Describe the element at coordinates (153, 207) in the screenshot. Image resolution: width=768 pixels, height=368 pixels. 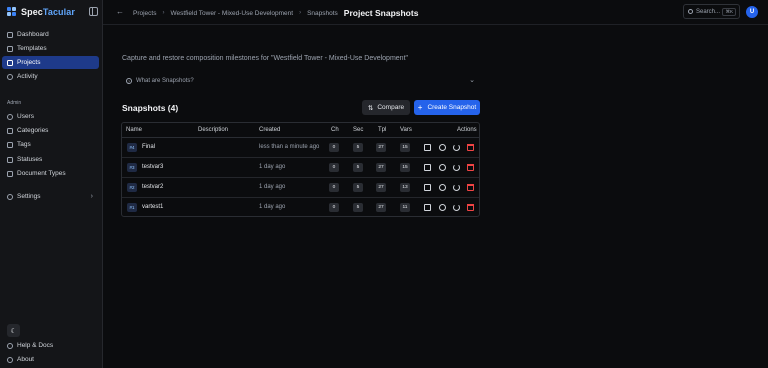
I see `snapshot-name: vartest1` at that location.